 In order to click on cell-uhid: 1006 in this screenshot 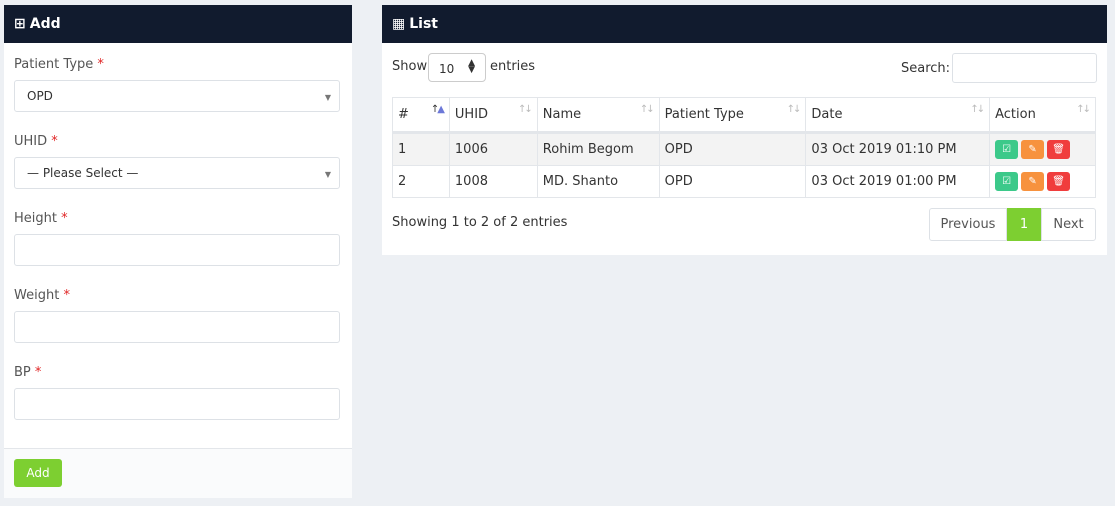, I will do `click(493, 149)`.